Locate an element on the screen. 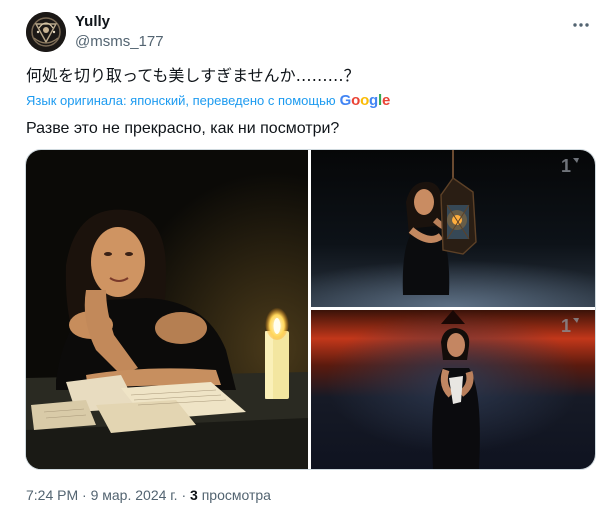 This screenshot has height=516, width=607. views-label: просмотра is located at coordinates (234, 495).